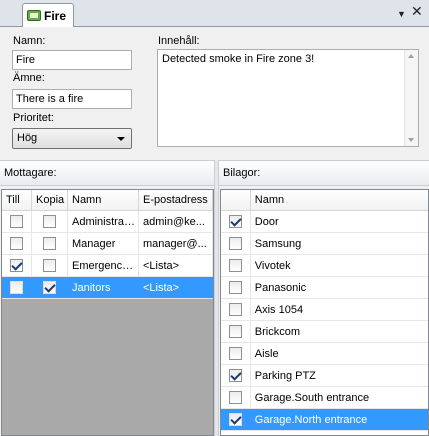 The height and width of the screenshot is (436, 429). I want to click on tab-strip: Fire ▼ ✕, so click(214, 13).